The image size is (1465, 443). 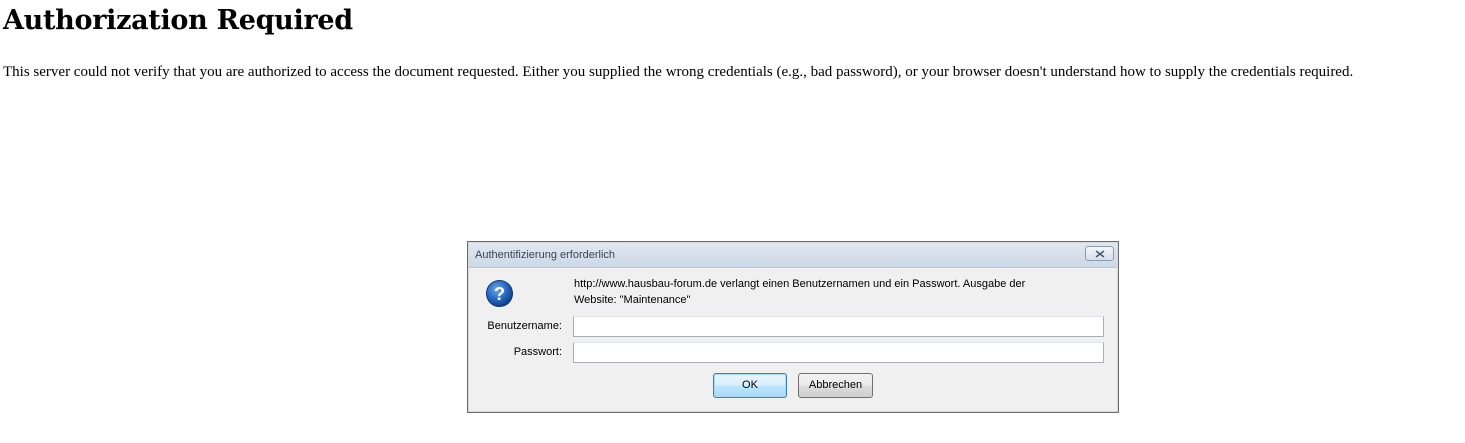 I want to click on password-label: Passwort:, so click(x=537, y=352).